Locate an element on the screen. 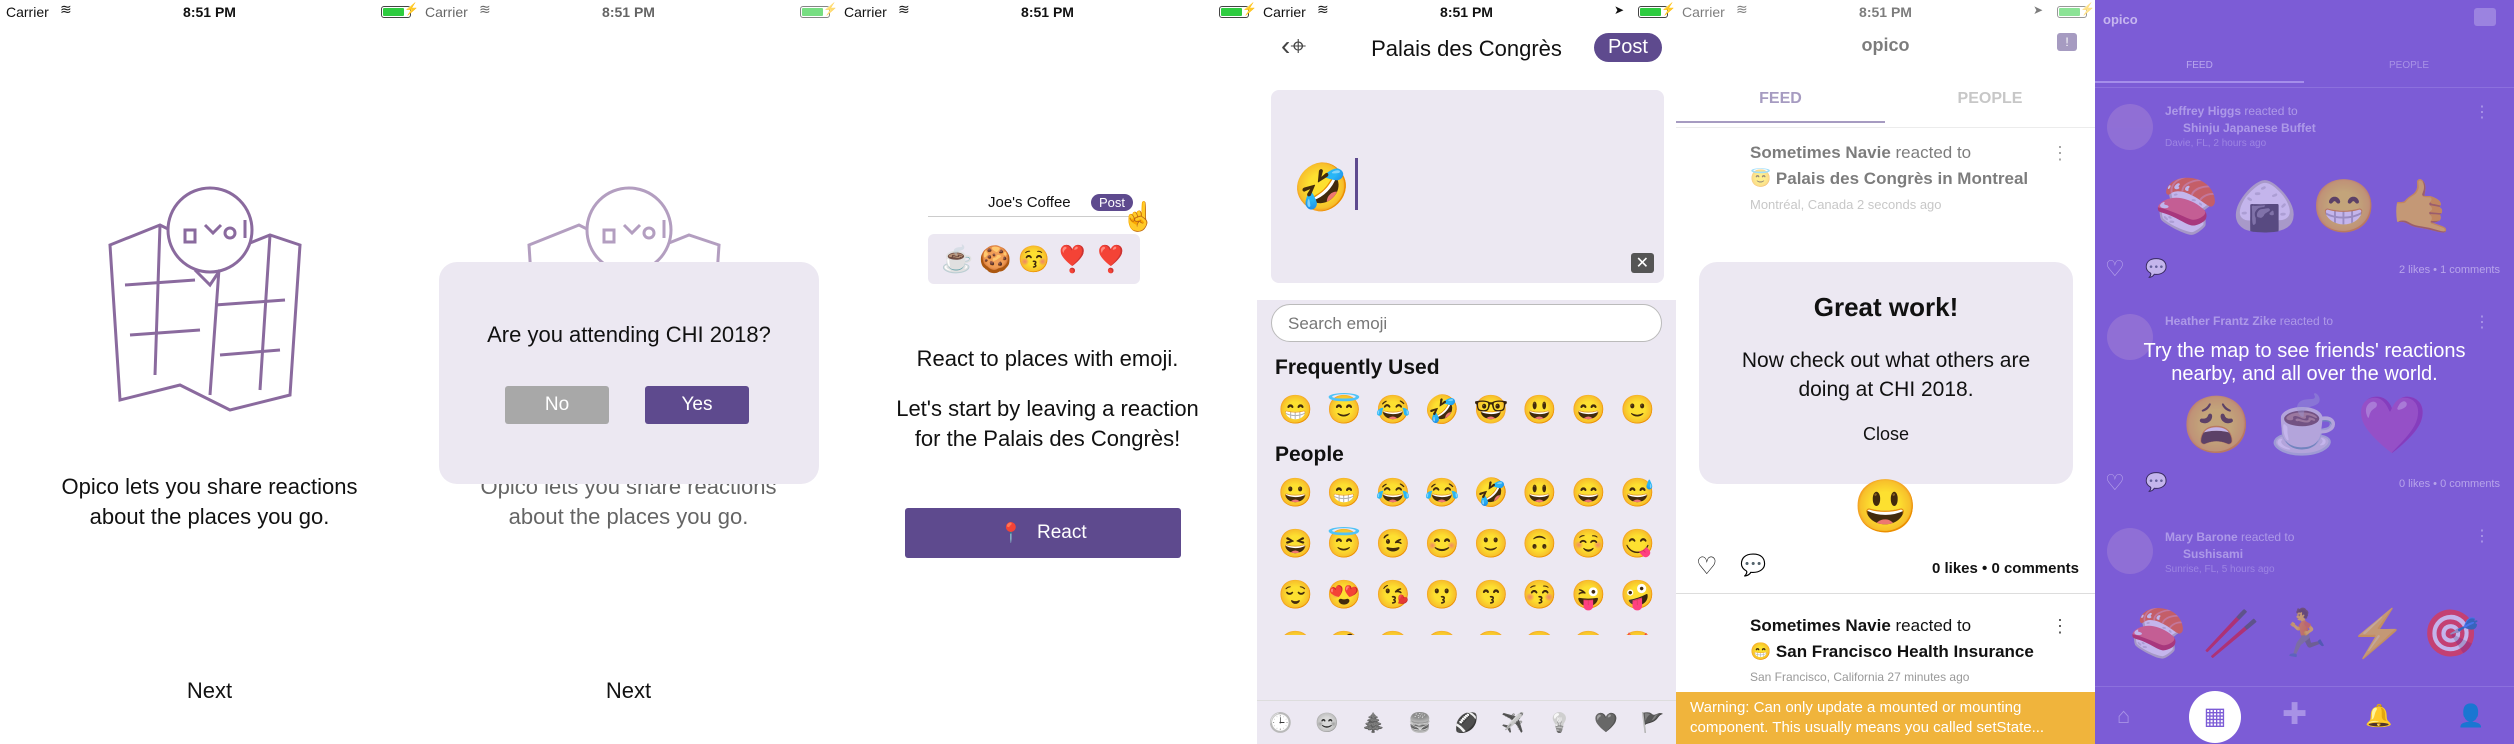 The height and width of the screenshot is (744, 2514). emoji-key: 🤑 is located at coordinates (1491, 627).